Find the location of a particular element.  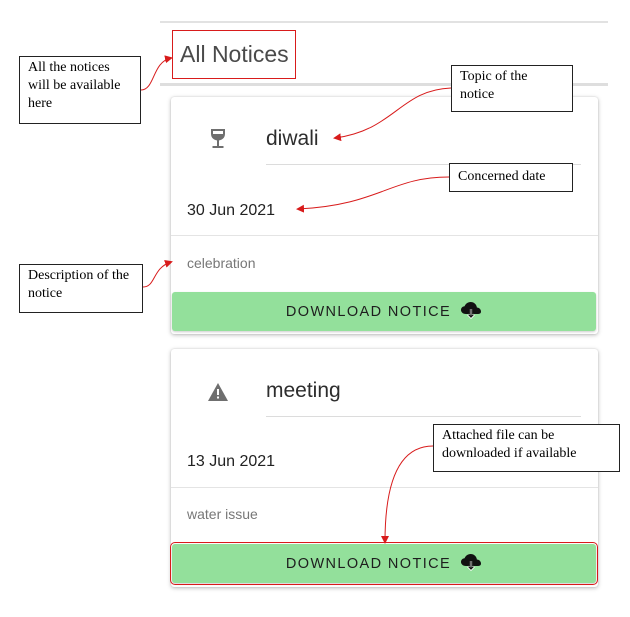

topic-divider is located at coordinates (423, 416).